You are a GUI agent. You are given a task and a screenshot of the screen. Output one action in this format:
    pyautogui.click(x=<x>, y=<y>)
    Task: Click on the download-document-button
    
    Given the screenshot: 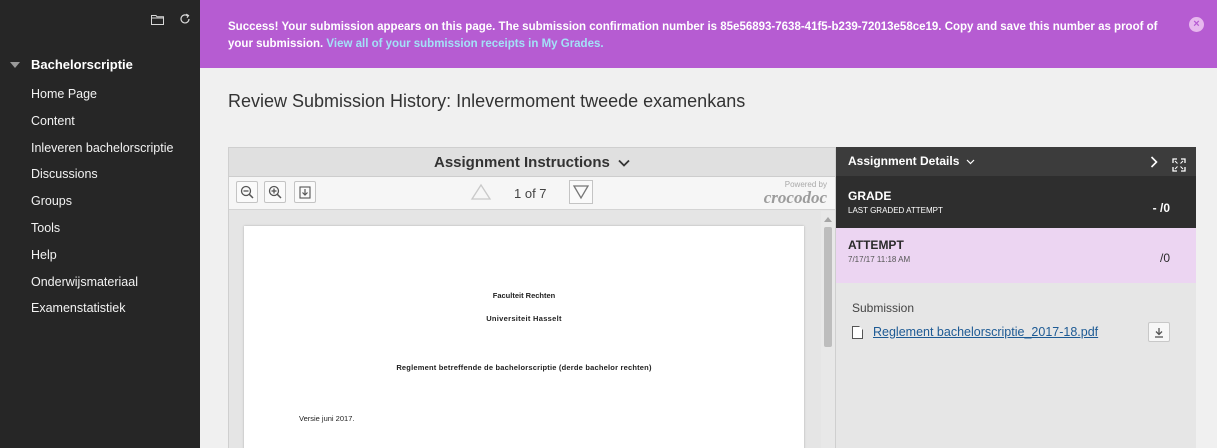 What is the action you would take?
    pyautogui.click(x=305, y=192)
    